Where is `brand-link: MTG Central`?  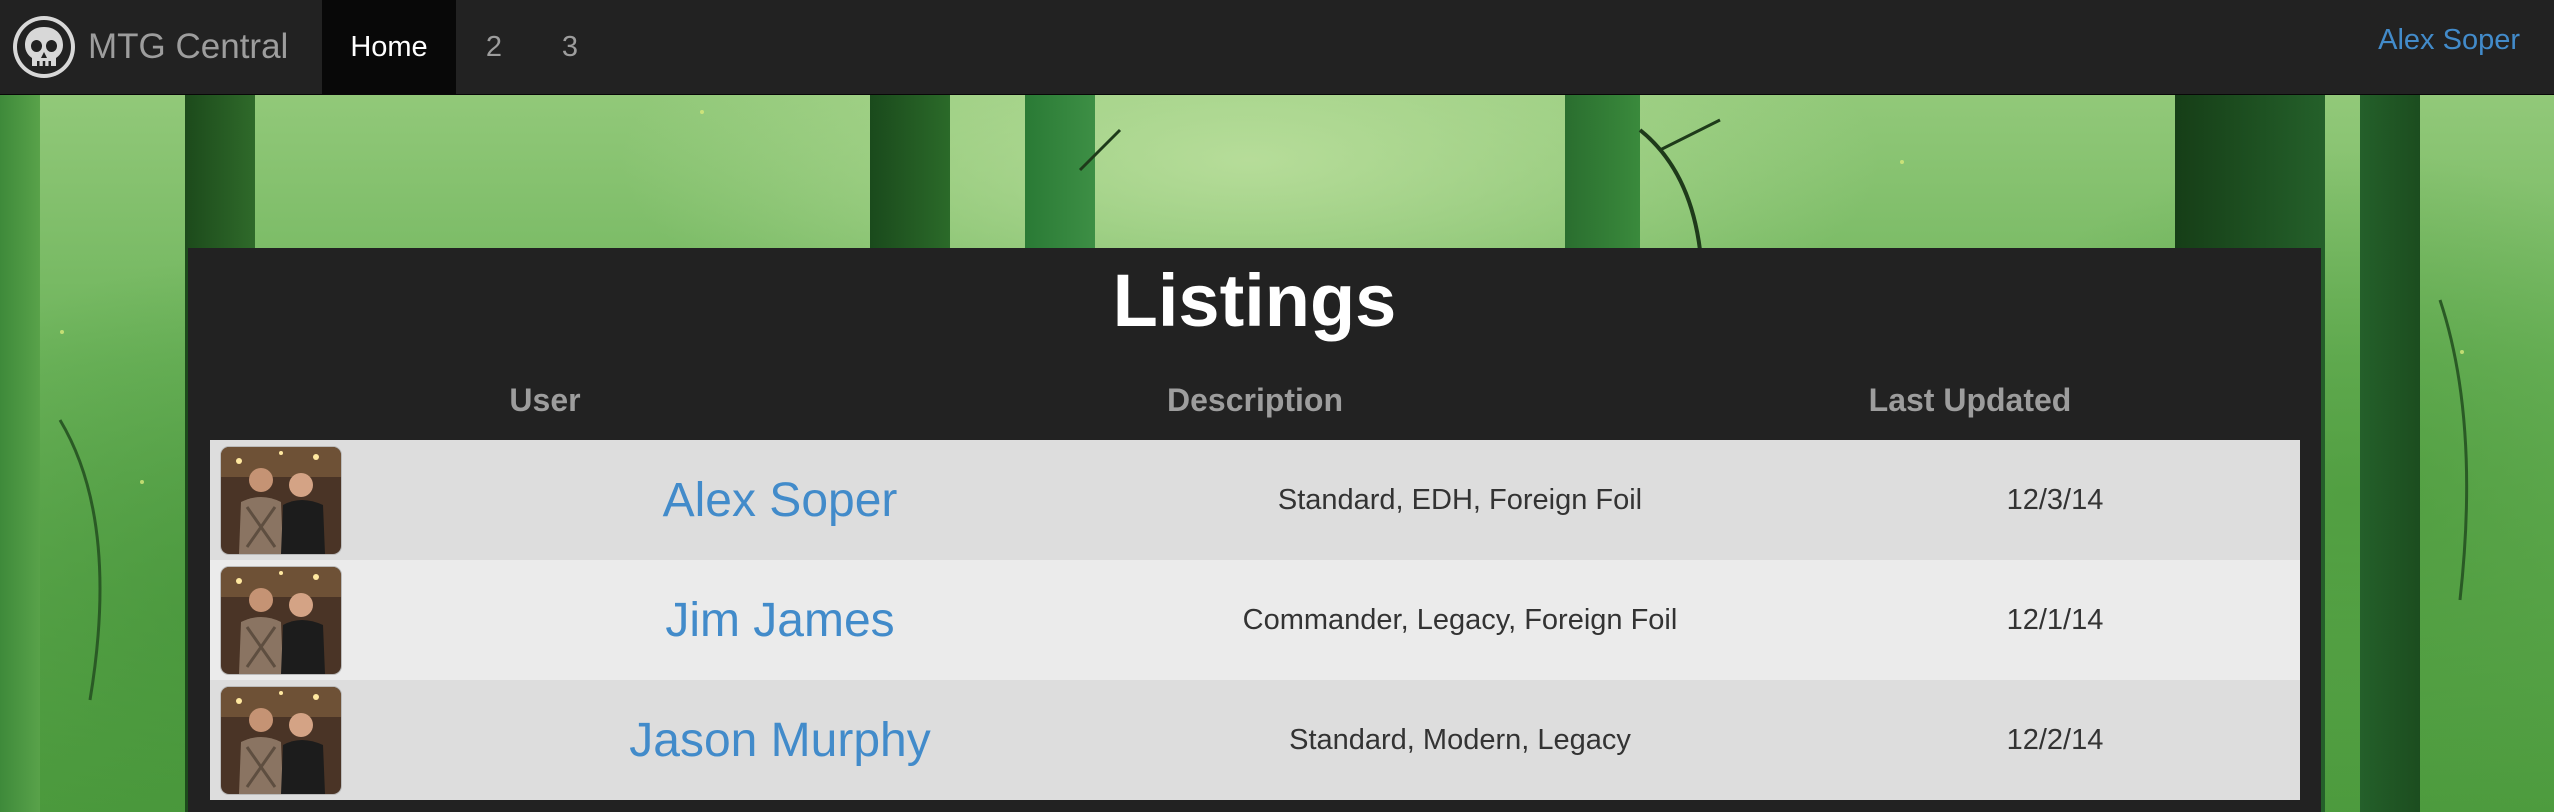 brand-link: MTG Central is located at coordinates (150, 47).